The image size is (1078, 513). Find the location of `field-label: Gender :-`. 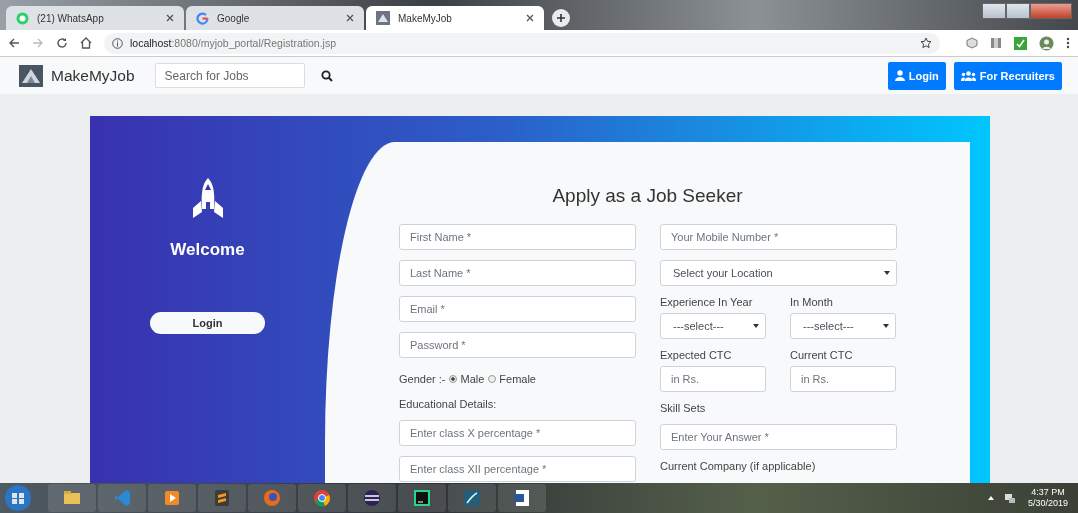

field-label: Gender :- is located at coordinates (422, 379).